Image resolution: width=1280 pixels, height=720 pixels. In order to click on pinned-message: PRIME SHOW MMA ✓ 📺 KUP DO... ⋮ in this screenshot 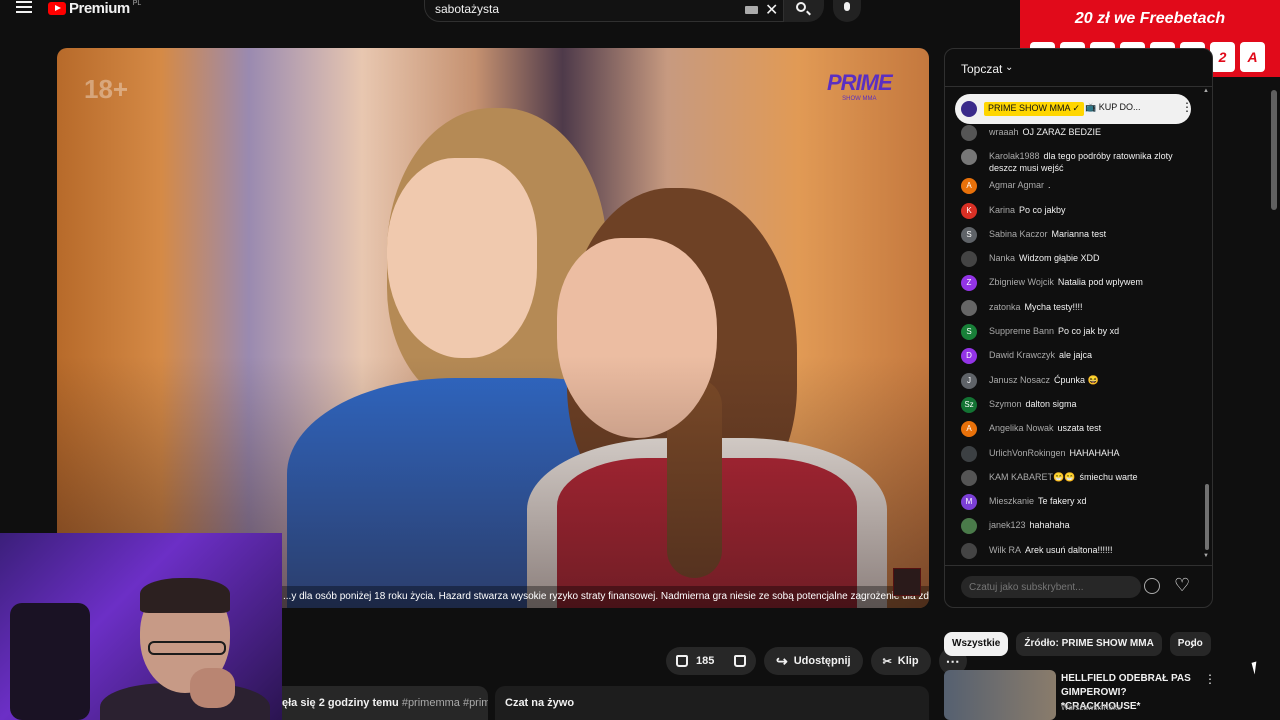, I will do `click(1074, 109)`.